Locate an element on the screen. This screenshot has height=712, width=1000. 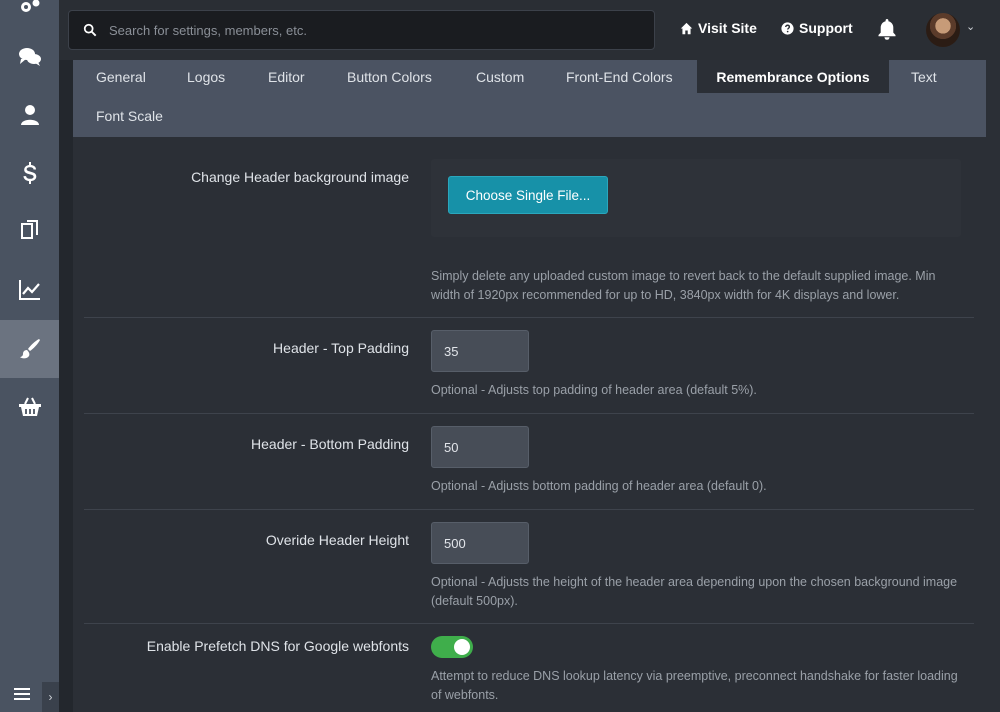
tab-remembrance-options: Remembrance Options is located at coordinates (793, 76).